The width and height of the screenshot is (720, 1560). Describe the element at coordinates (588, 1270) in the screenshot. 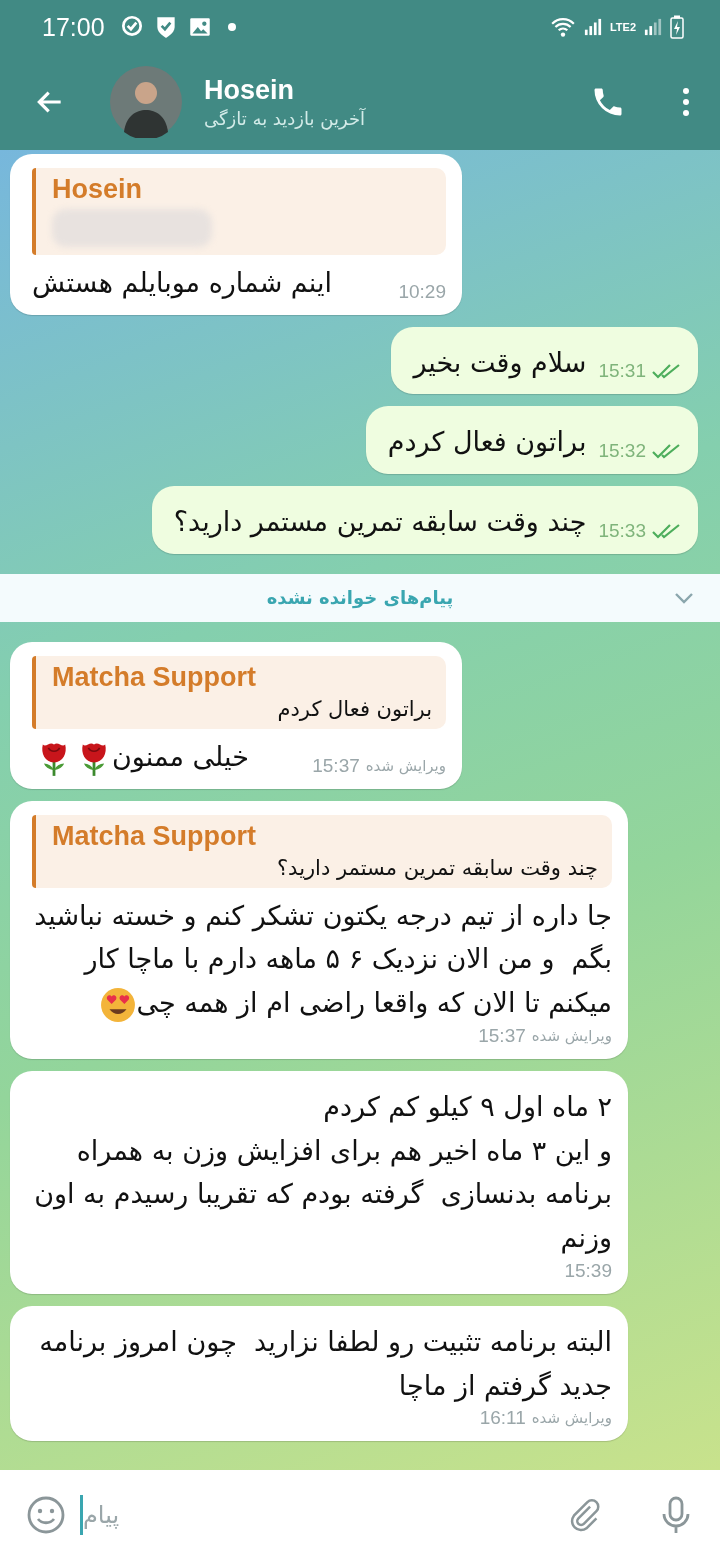

I see `message-time: 15:39` at that location.